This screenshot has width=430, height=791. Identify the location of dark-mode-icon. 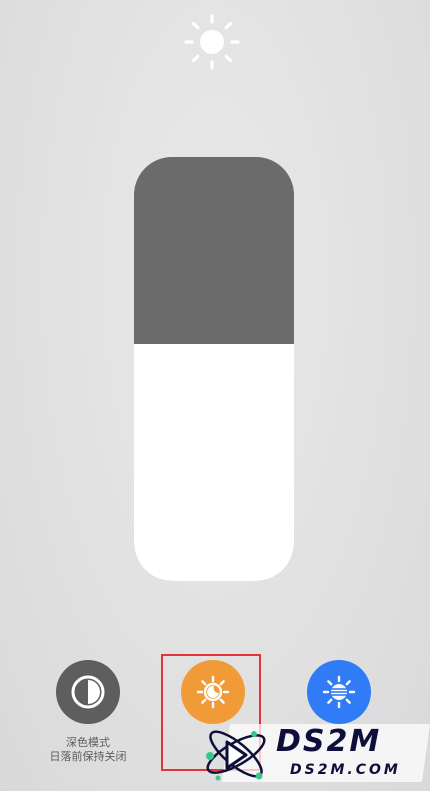
(88, 692).